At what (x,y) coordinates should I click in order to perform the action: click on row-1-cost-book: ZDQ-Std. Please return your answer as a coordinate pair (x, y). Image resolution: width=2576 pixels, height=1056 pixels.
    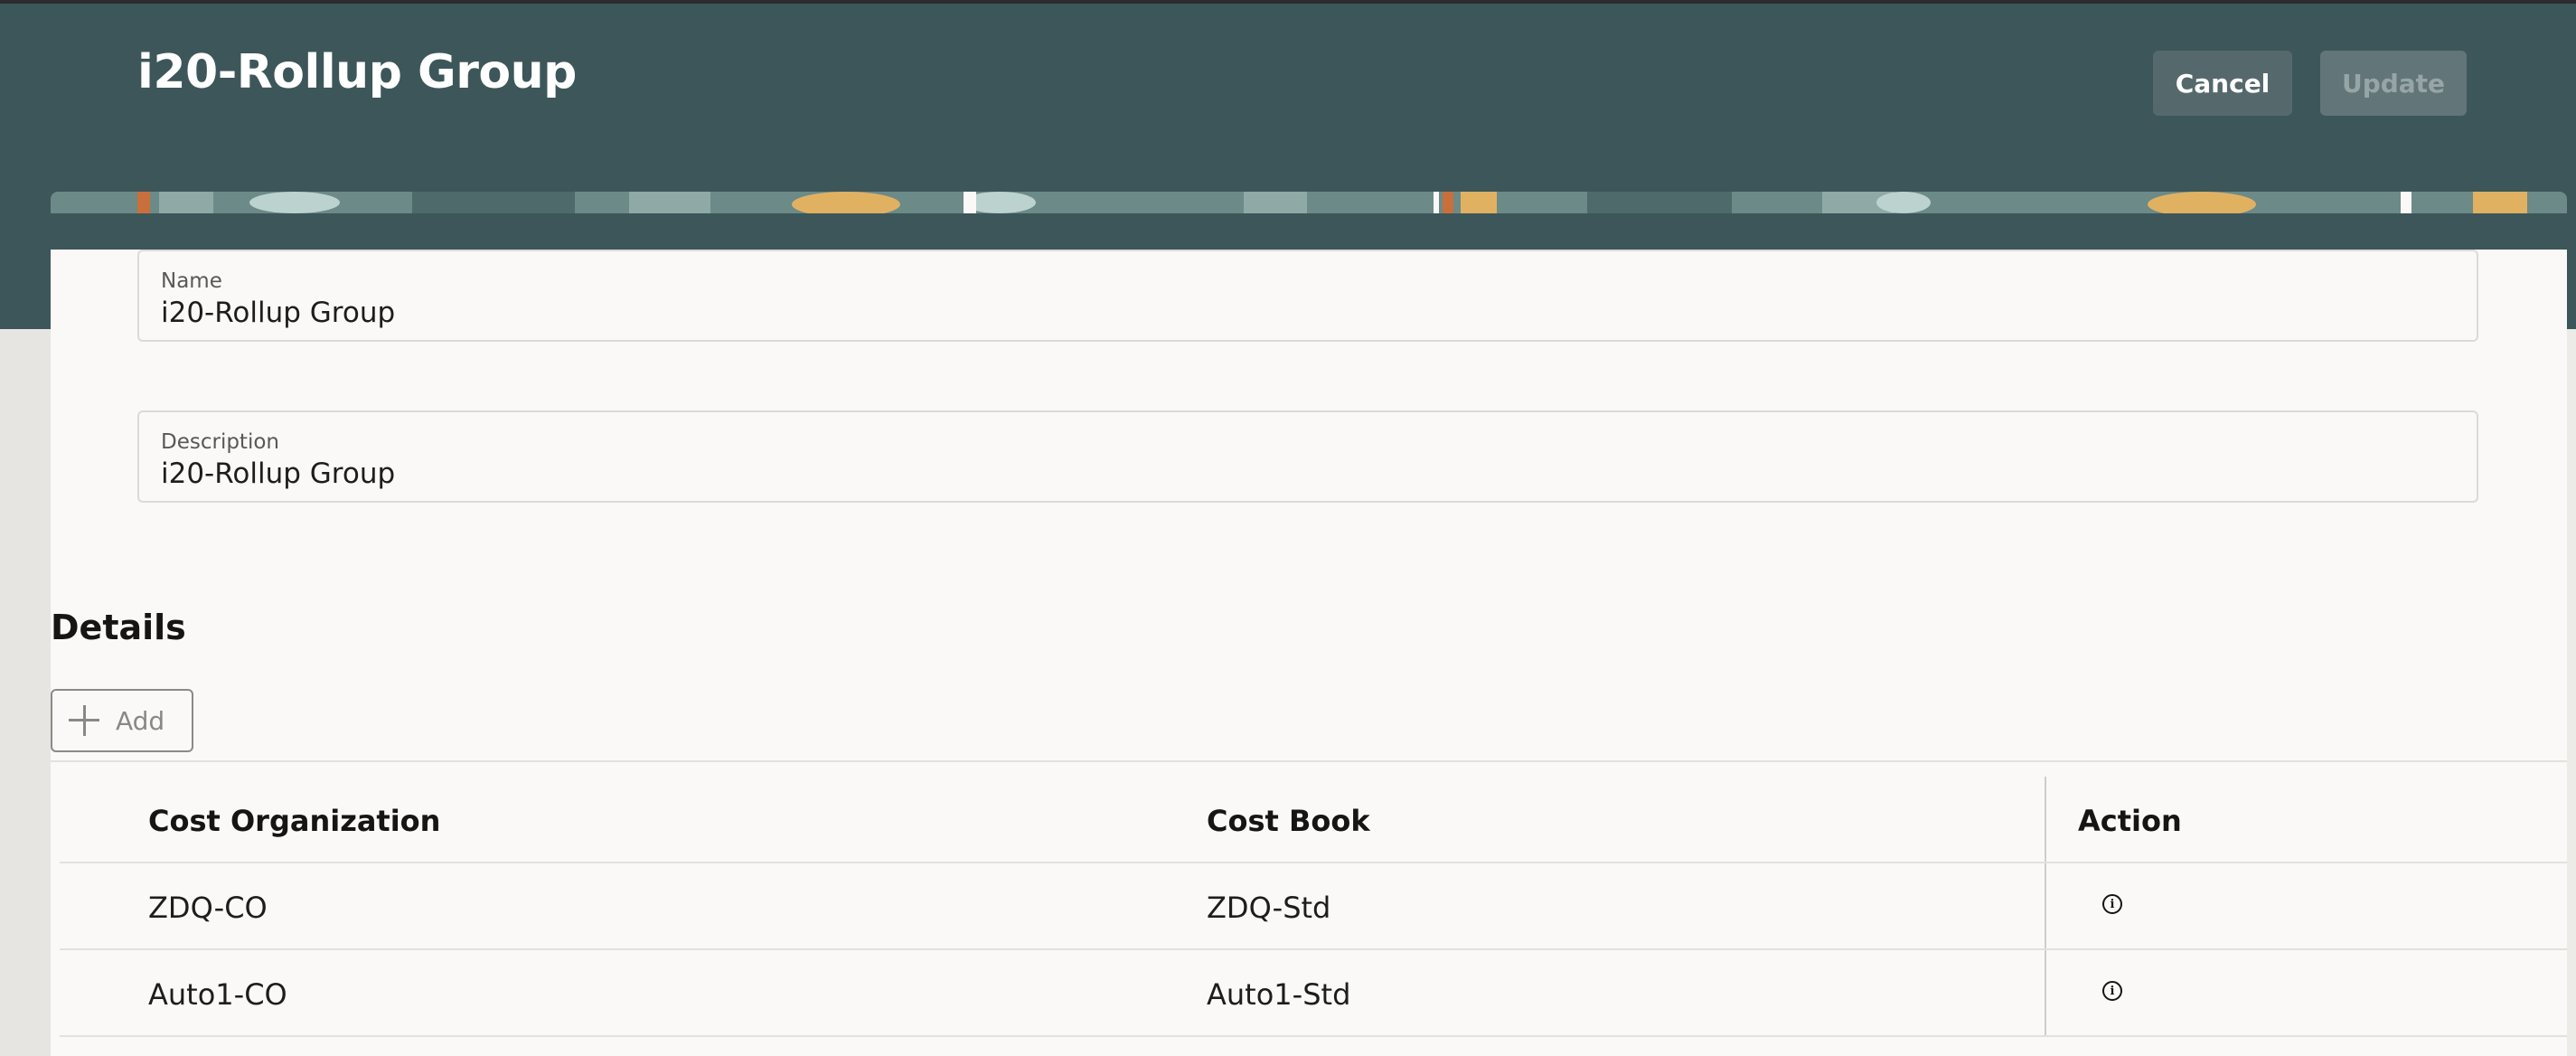
    Looking at the image, I should click on (1269, 908).